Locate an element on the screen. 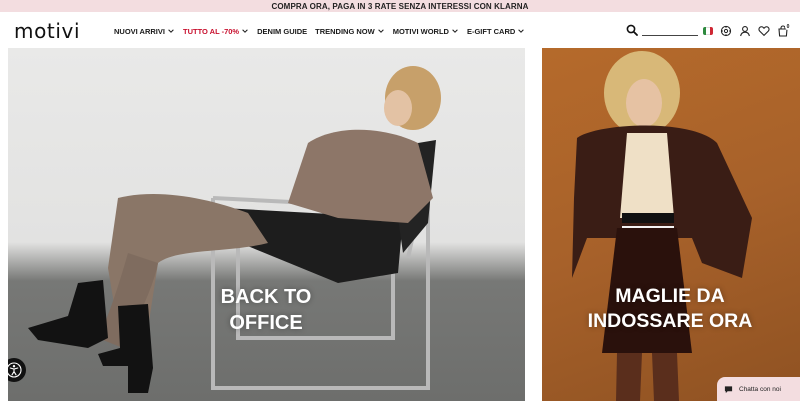 The image size is (800, 401). heart-icon is located at coordinates (764, 31).